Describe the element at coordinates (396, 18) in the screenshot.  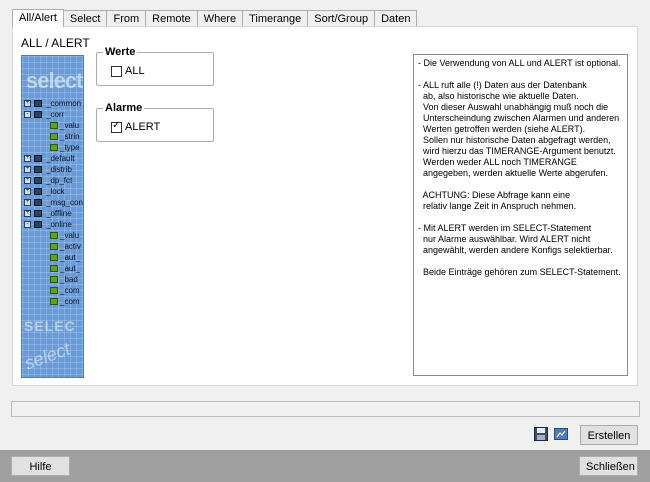
I see `tab-daten: Daten` at that location.